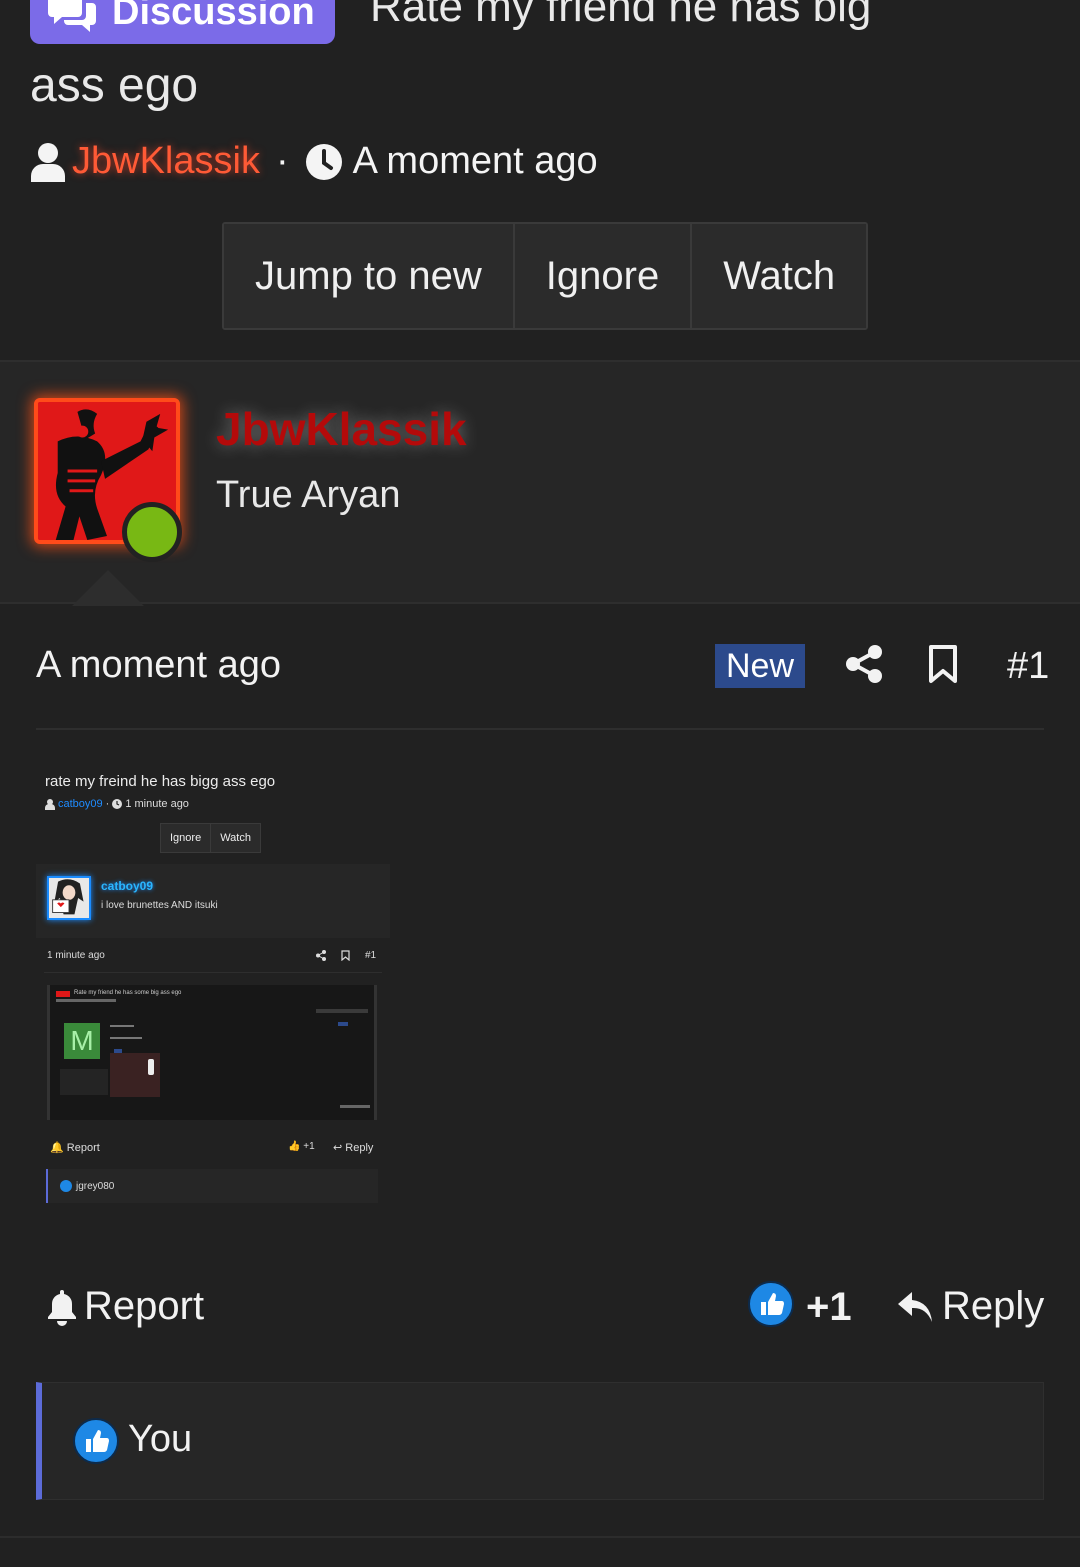 The height and width of the screenshot is (1567, 1080). Describe the element at coordinates (355, 1106) in the screenshot. I see `nested-footer` at that location.